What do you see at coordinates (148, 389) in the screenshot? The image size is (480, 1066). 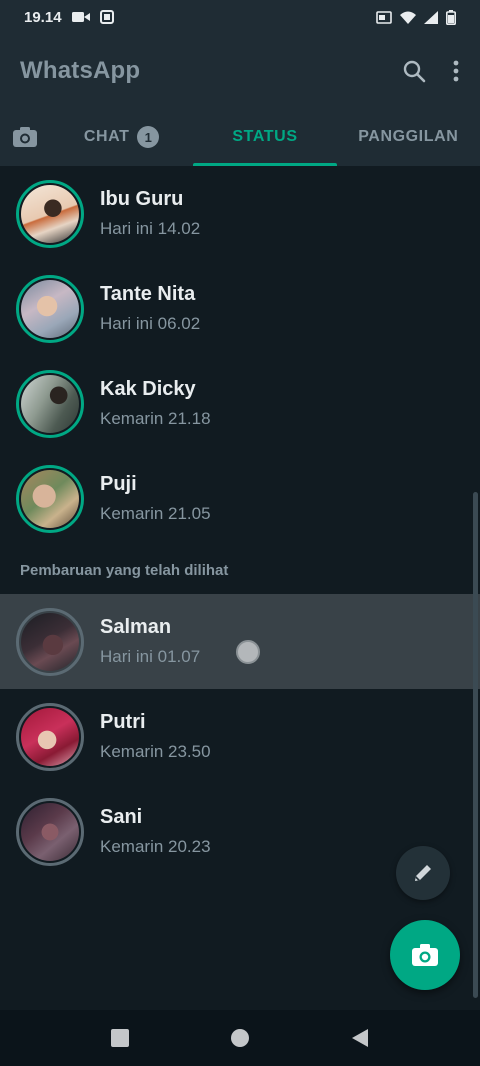 I see `contact-name: Kak Dicky` at bounding box center [148, 389].